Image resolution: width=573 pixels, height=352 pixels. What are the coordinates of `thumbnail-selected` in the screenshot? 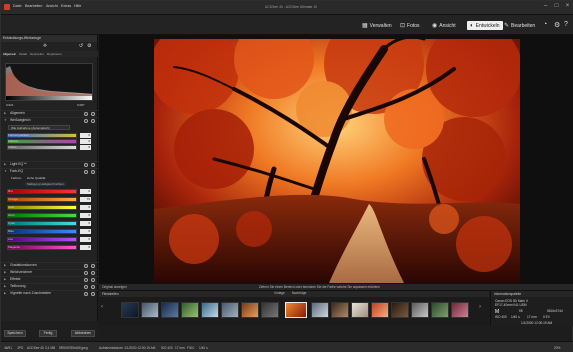 It's located at (296, 310).